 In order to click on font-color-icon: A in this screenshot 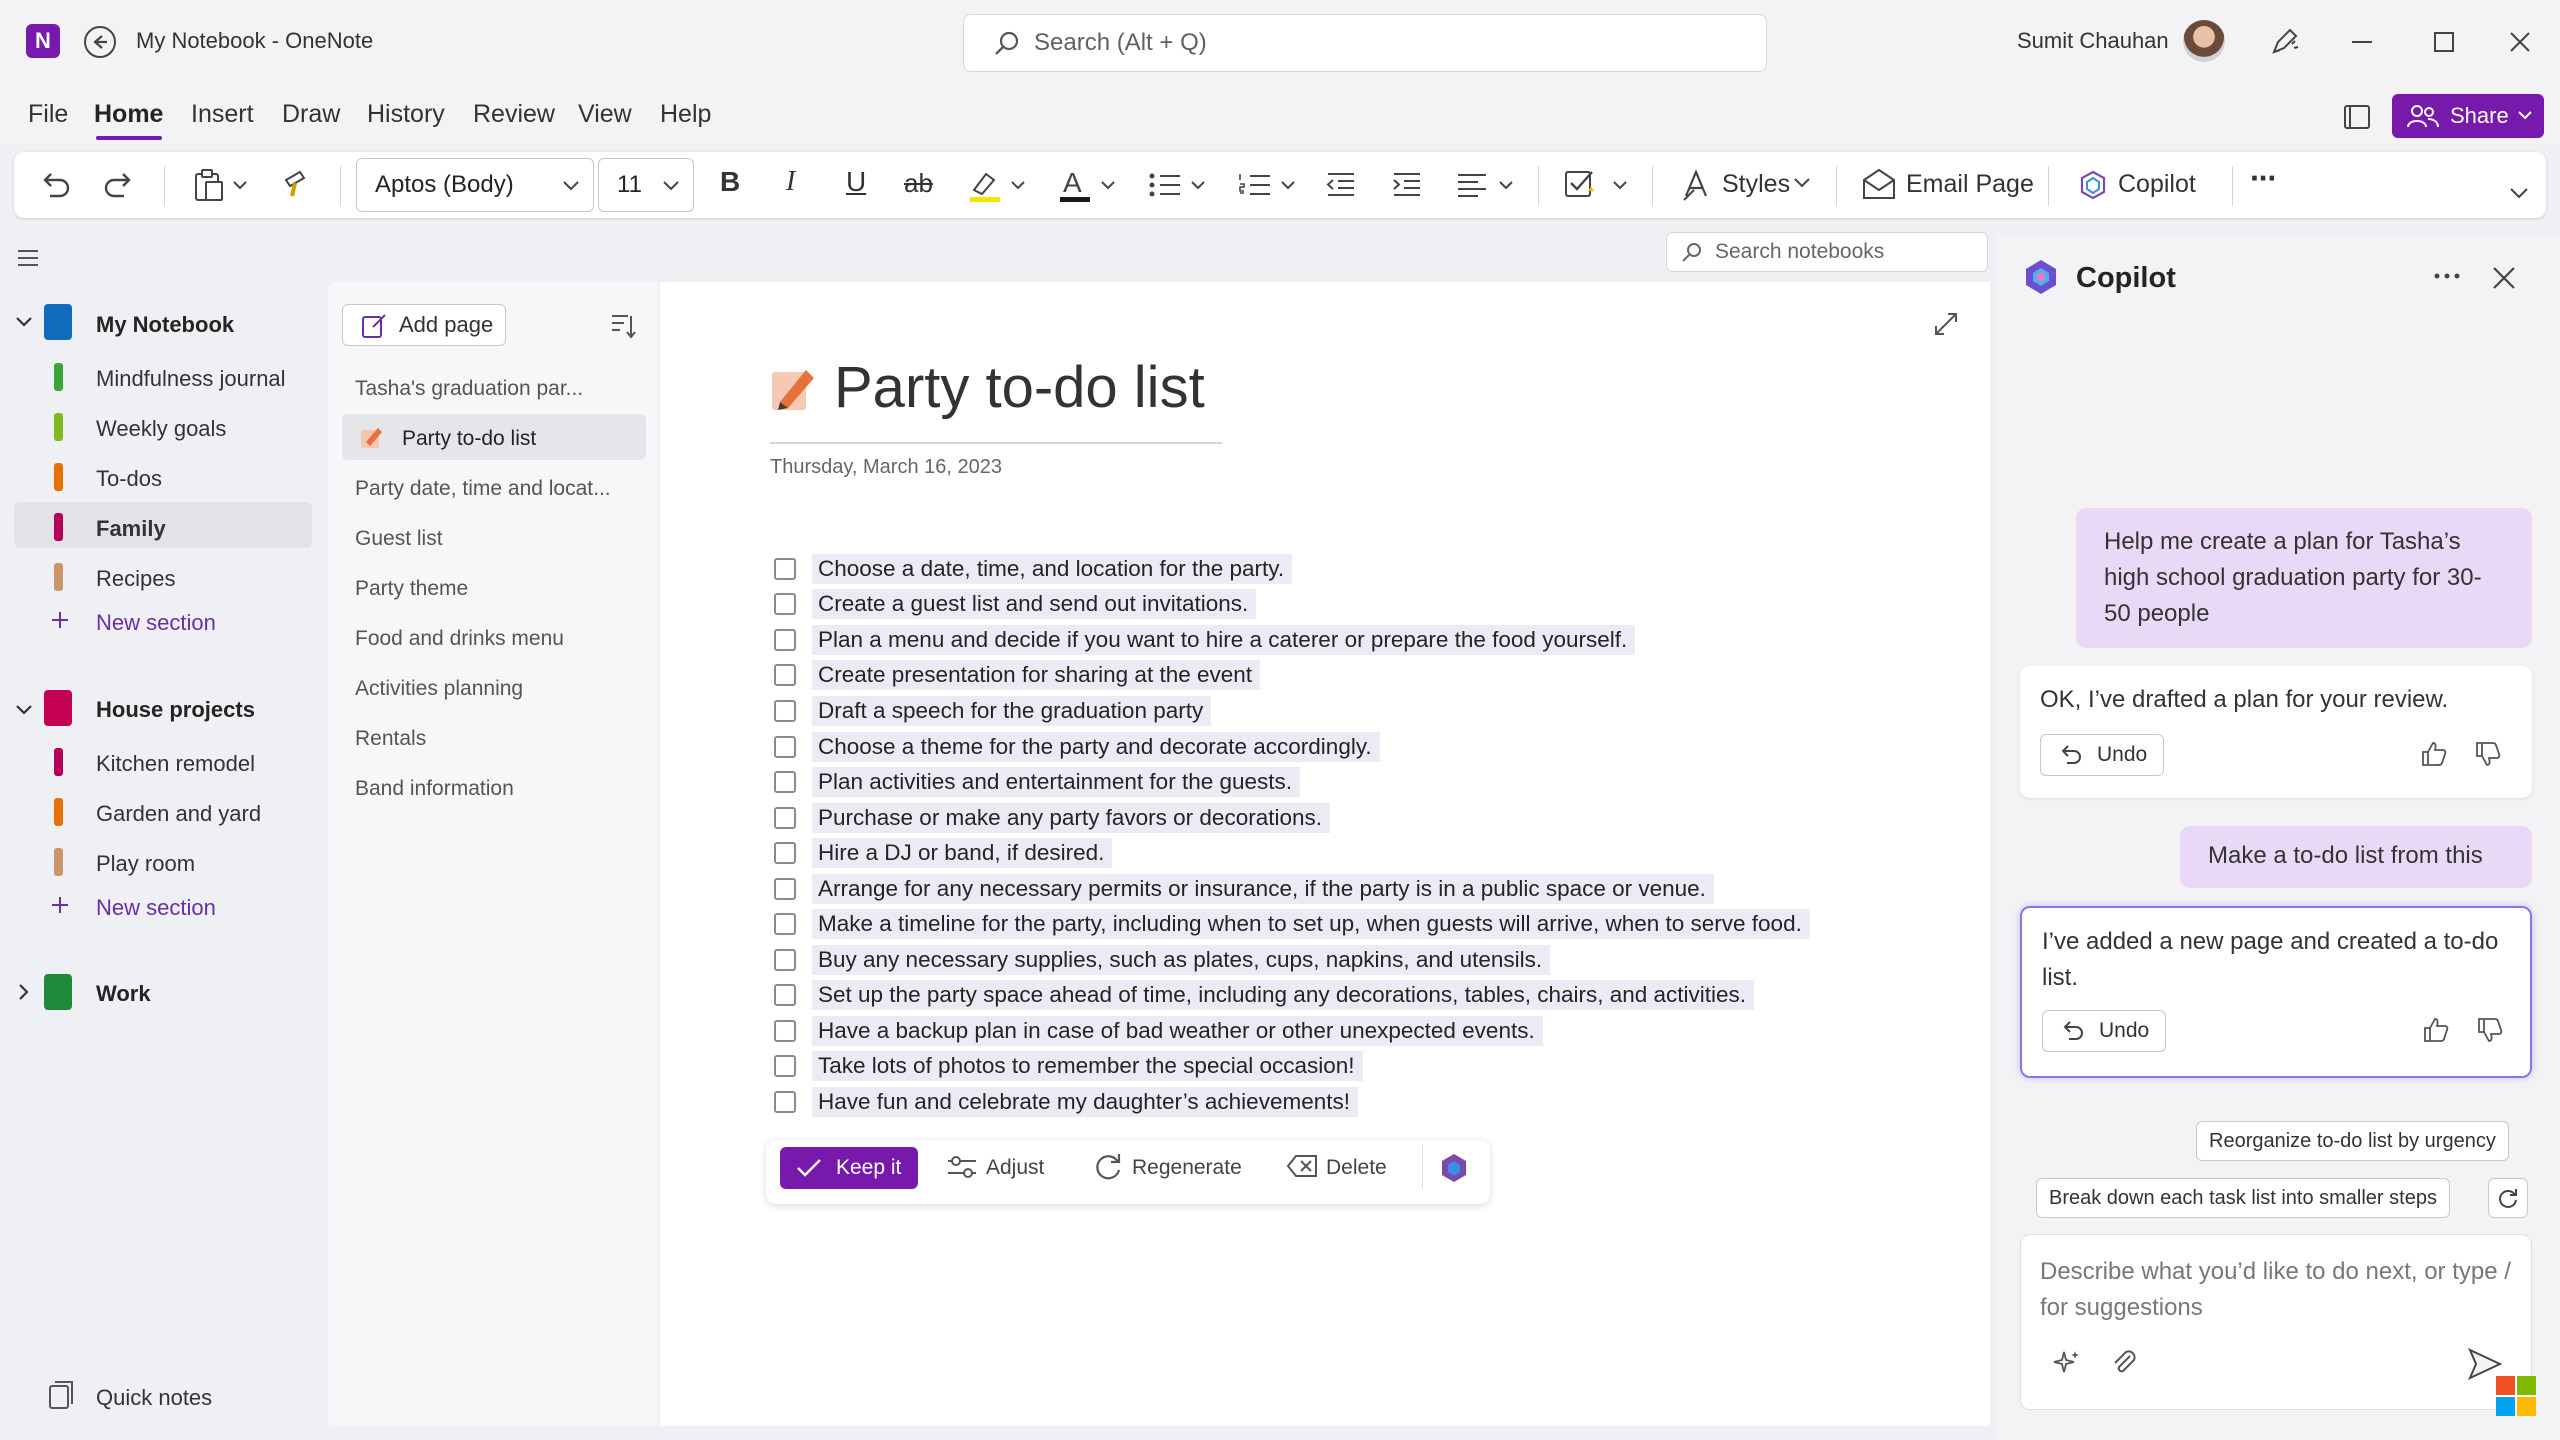, I will do `click(1088, 185)`.